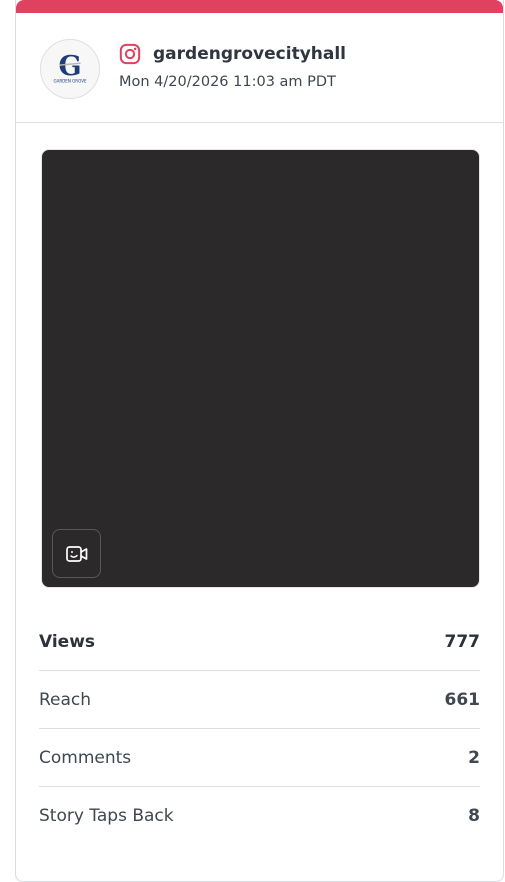 The image size is (505, 882). Describe the element at coordinates (462, 641) in the screenshot. I see `metric-value: 777` at that location.